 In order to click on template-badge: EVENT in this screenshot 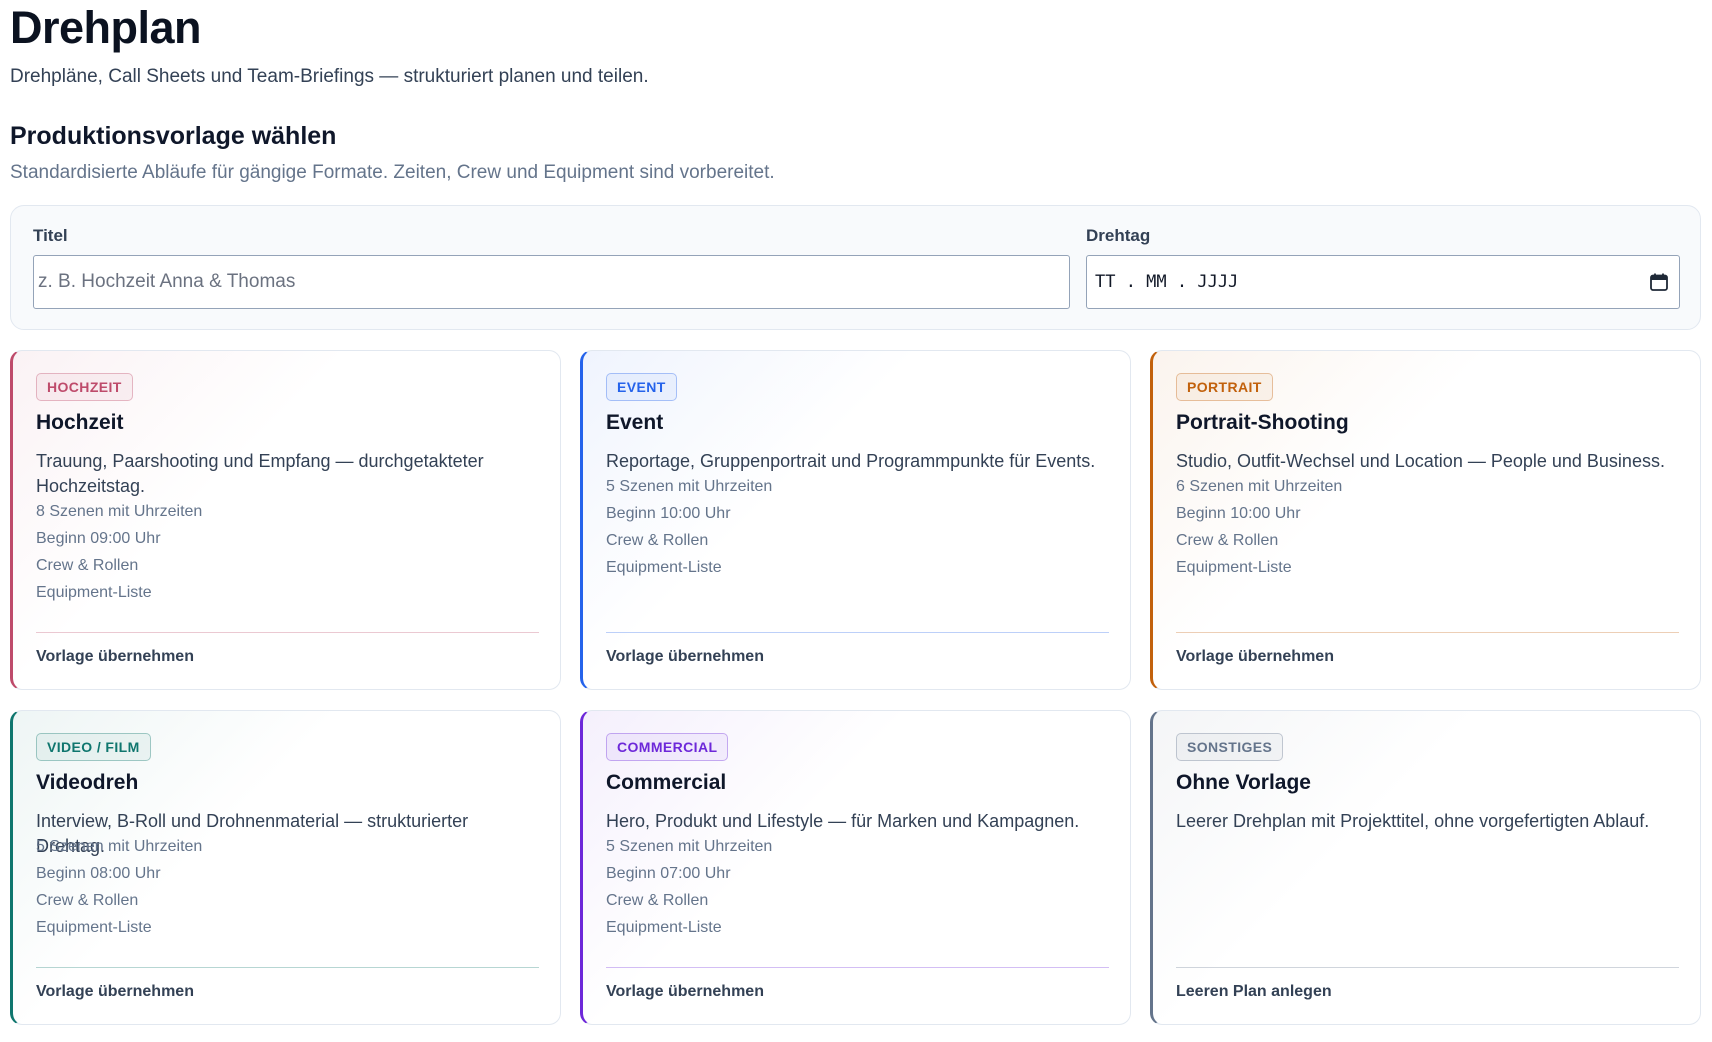, I will do `click(641, 387)`.